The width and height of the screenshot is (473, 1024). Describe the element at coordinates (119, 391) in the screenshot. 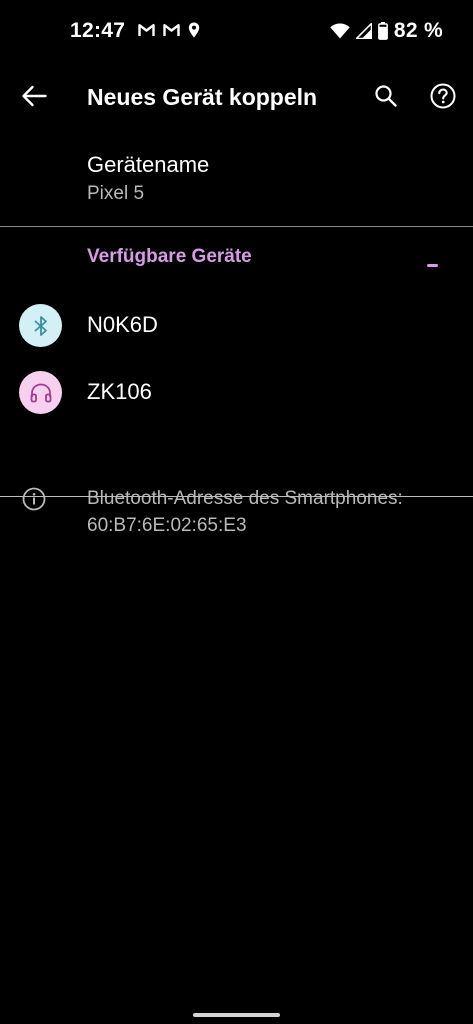

I see `device-label: ZK106` at that location.